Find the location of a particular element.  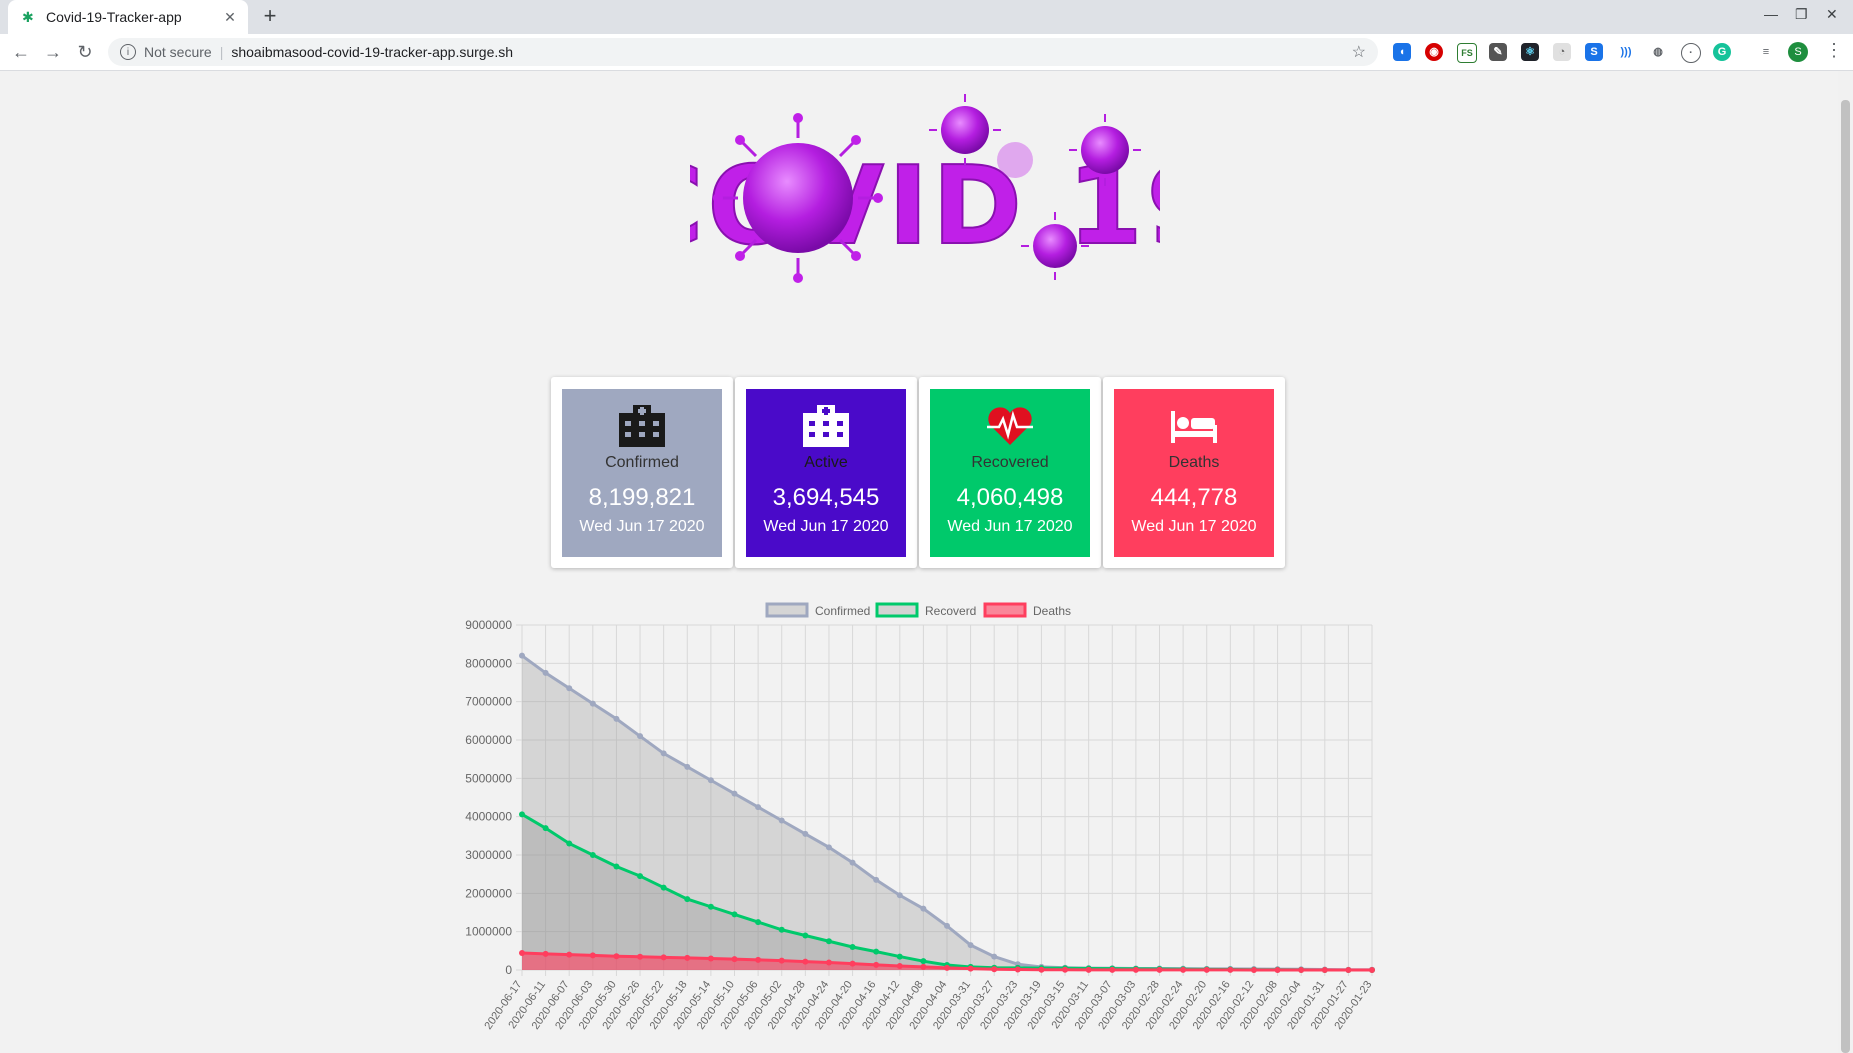

covid-logo: COVID 19 is located at coordinates (925, 188).